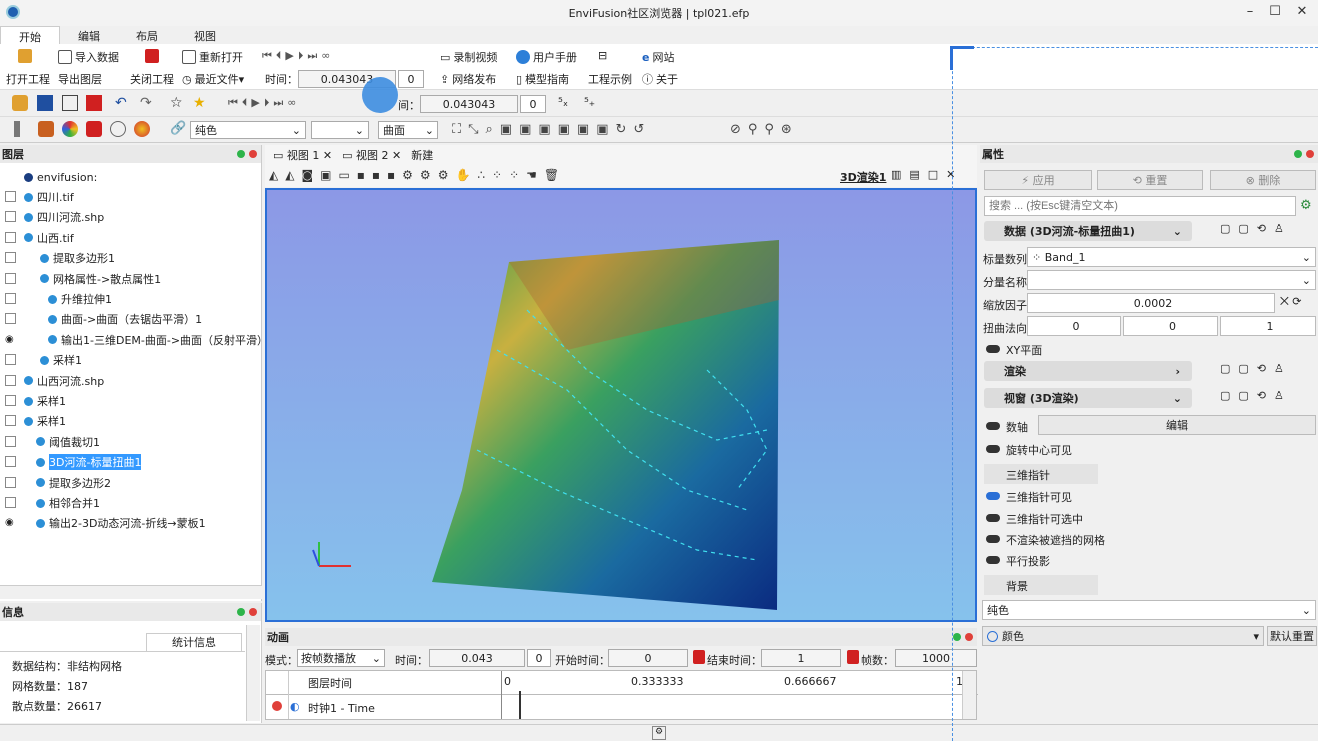 Image resolution: width=1318 pixels, height=741 pixels. What do you see at coordinates (94, 129) in the screenshot?
I see `lock-icon` at bounding box center [94, 129].